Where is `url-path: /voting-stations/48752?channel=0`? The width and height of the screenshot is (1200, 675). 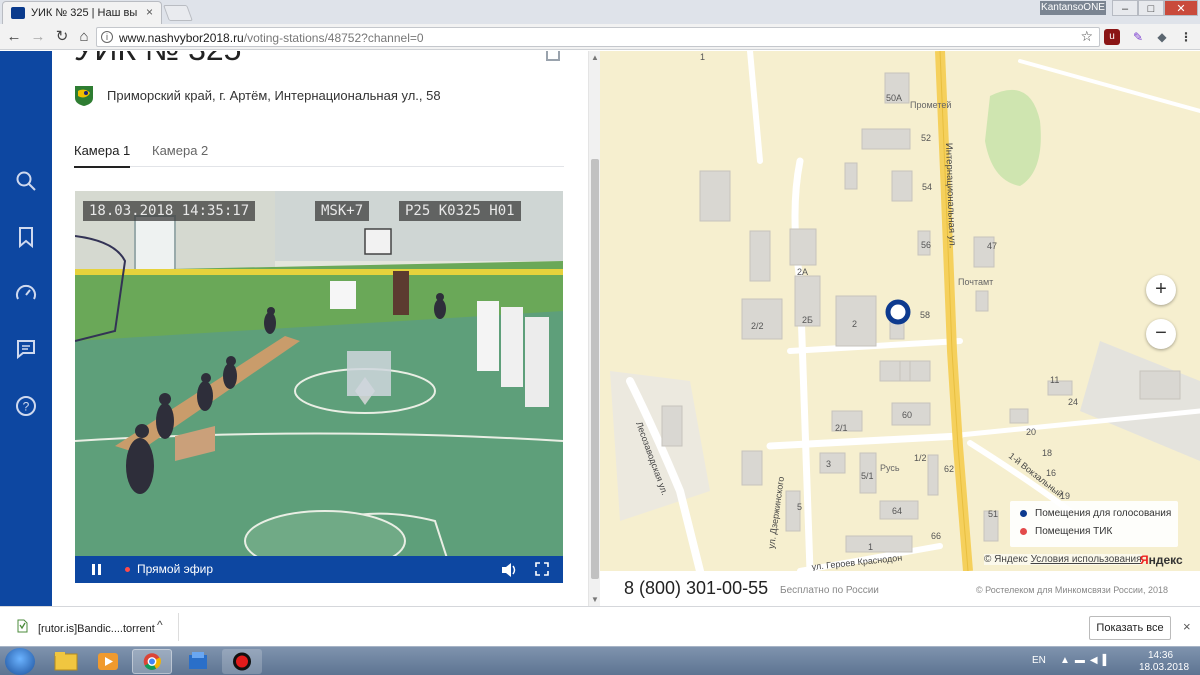 url-path: /voting-stations/48752?channel=0 is located at coordinates (333, 38).